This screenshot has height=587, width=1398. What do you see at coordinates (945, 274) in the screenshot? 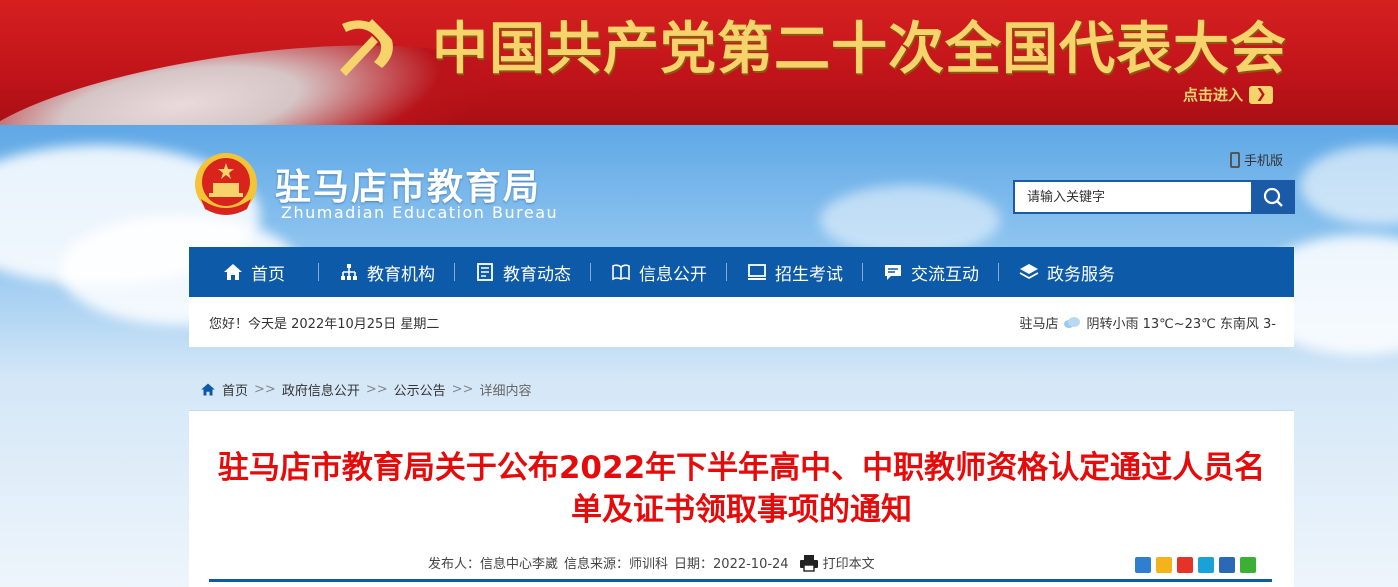
I see `nav-label: 交流互动` at bounding box center [945, 274].